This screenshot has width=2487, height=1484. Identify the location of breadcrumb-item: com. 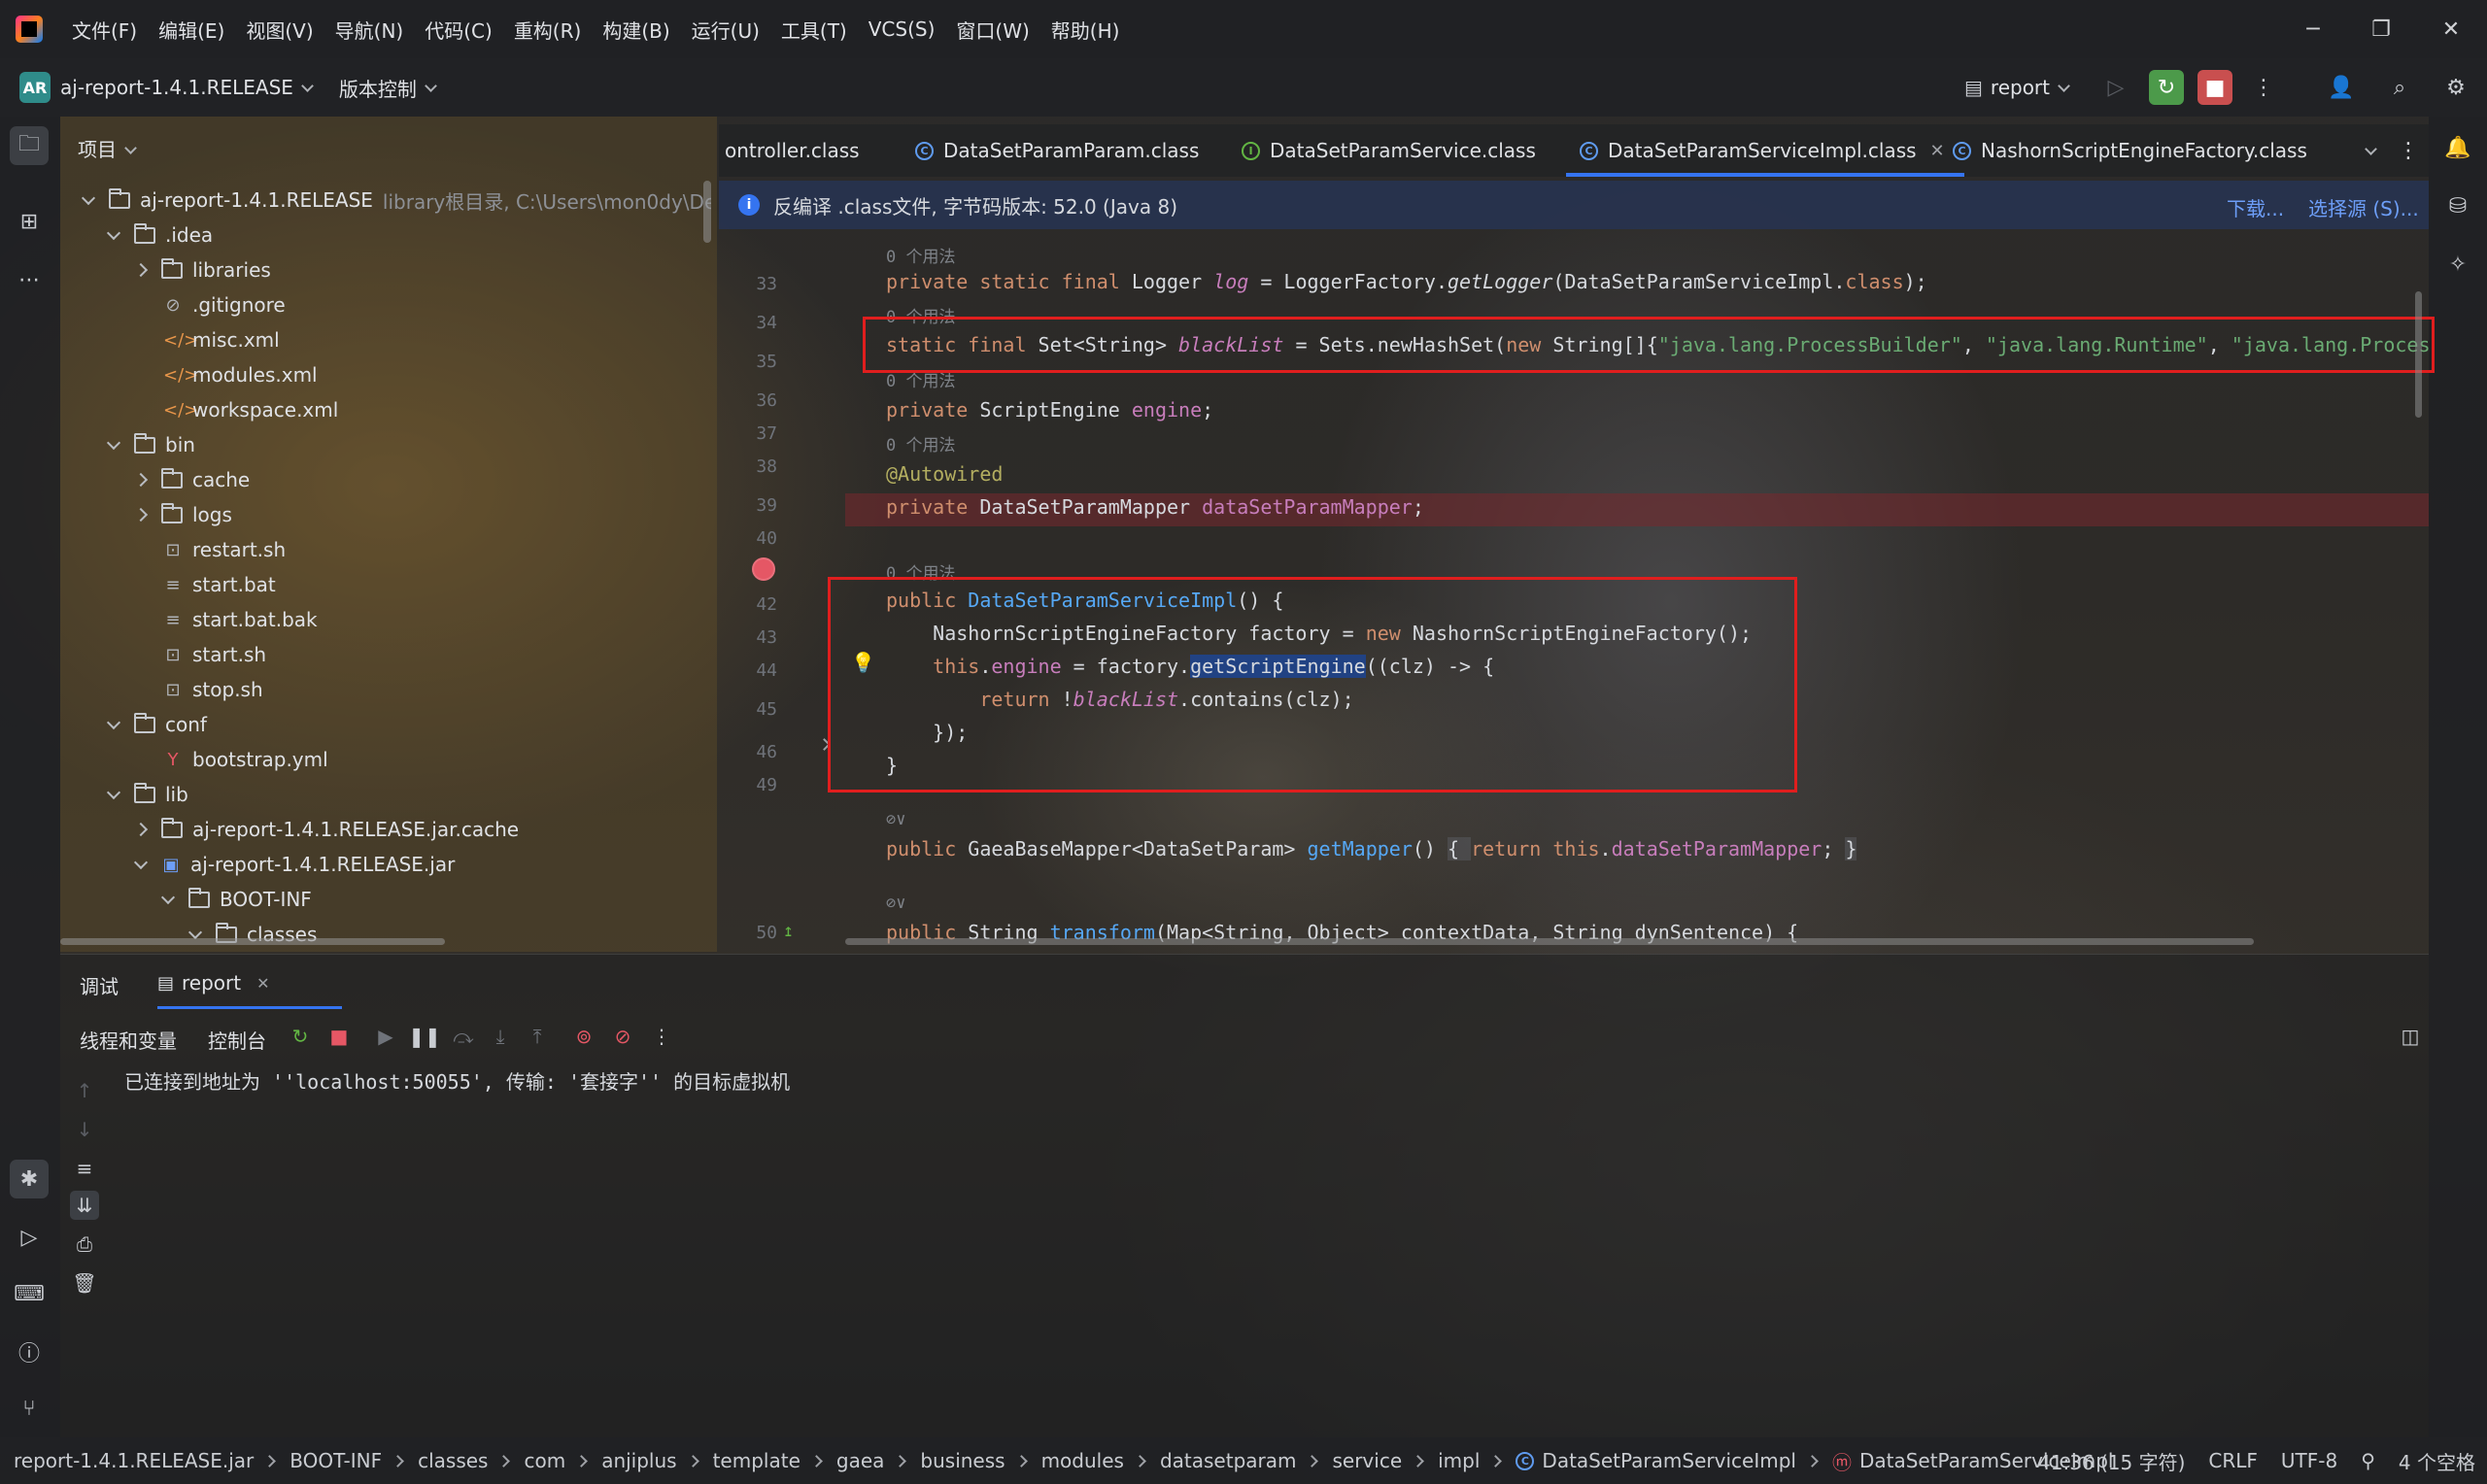
(544, 1460).